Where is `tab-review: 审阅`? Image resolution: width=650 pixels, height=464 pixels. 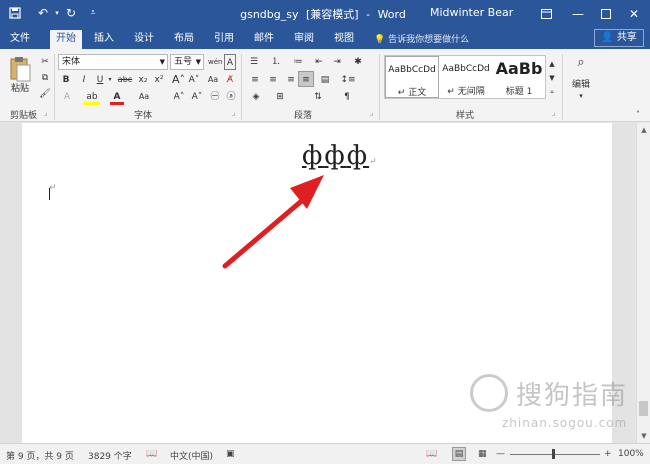
tab-review: 审阅 is located at coordinates (304, 39).